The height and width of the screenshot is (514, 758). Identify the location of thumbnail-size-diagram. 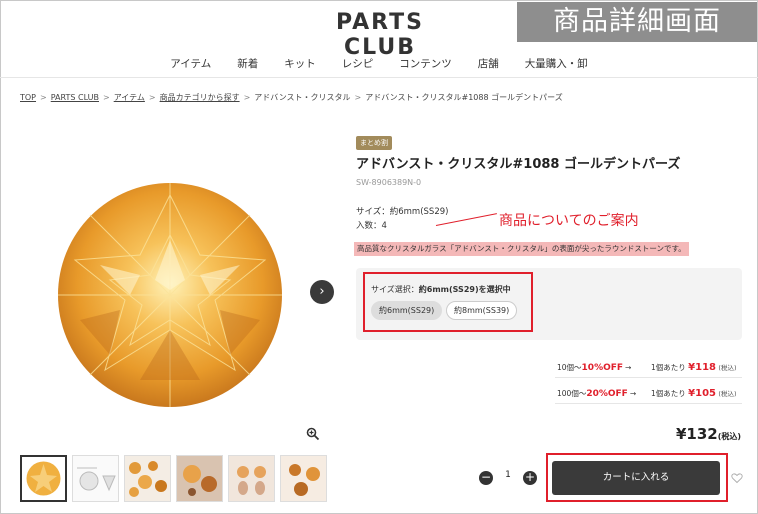
(95, 478).